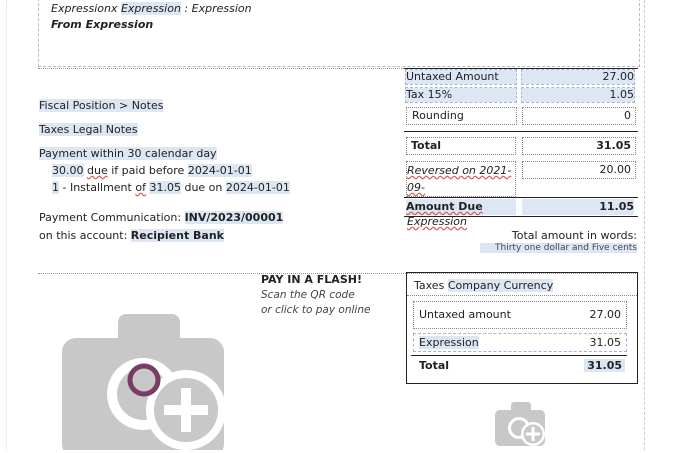  Describe the element at coordinates (110, 217) in the screenshot. I see `payment-communication-label: Payment Communication:` at that location.